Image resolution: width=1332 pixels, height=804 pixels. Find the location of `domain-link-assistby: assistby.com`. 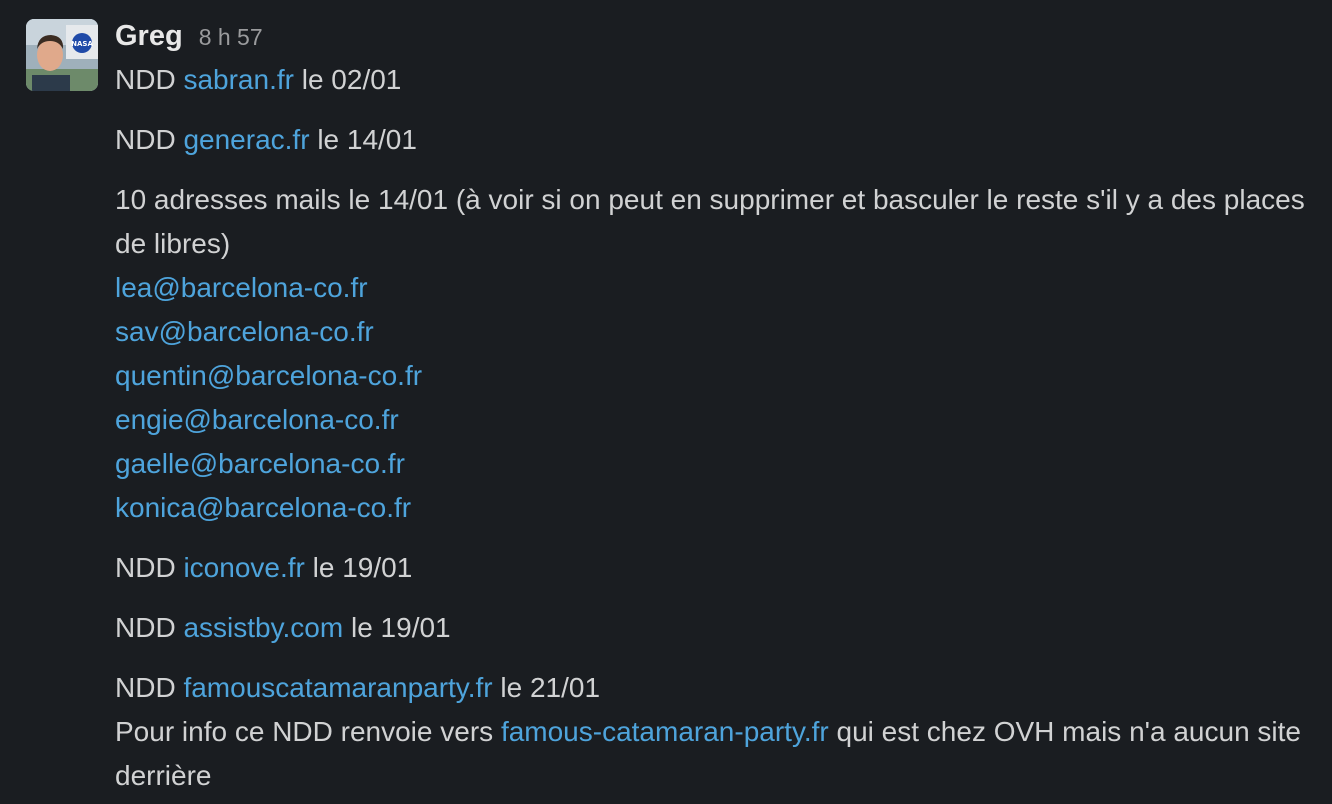

domain-link-assistby: assistby.com is located at coordinates (263, 627).